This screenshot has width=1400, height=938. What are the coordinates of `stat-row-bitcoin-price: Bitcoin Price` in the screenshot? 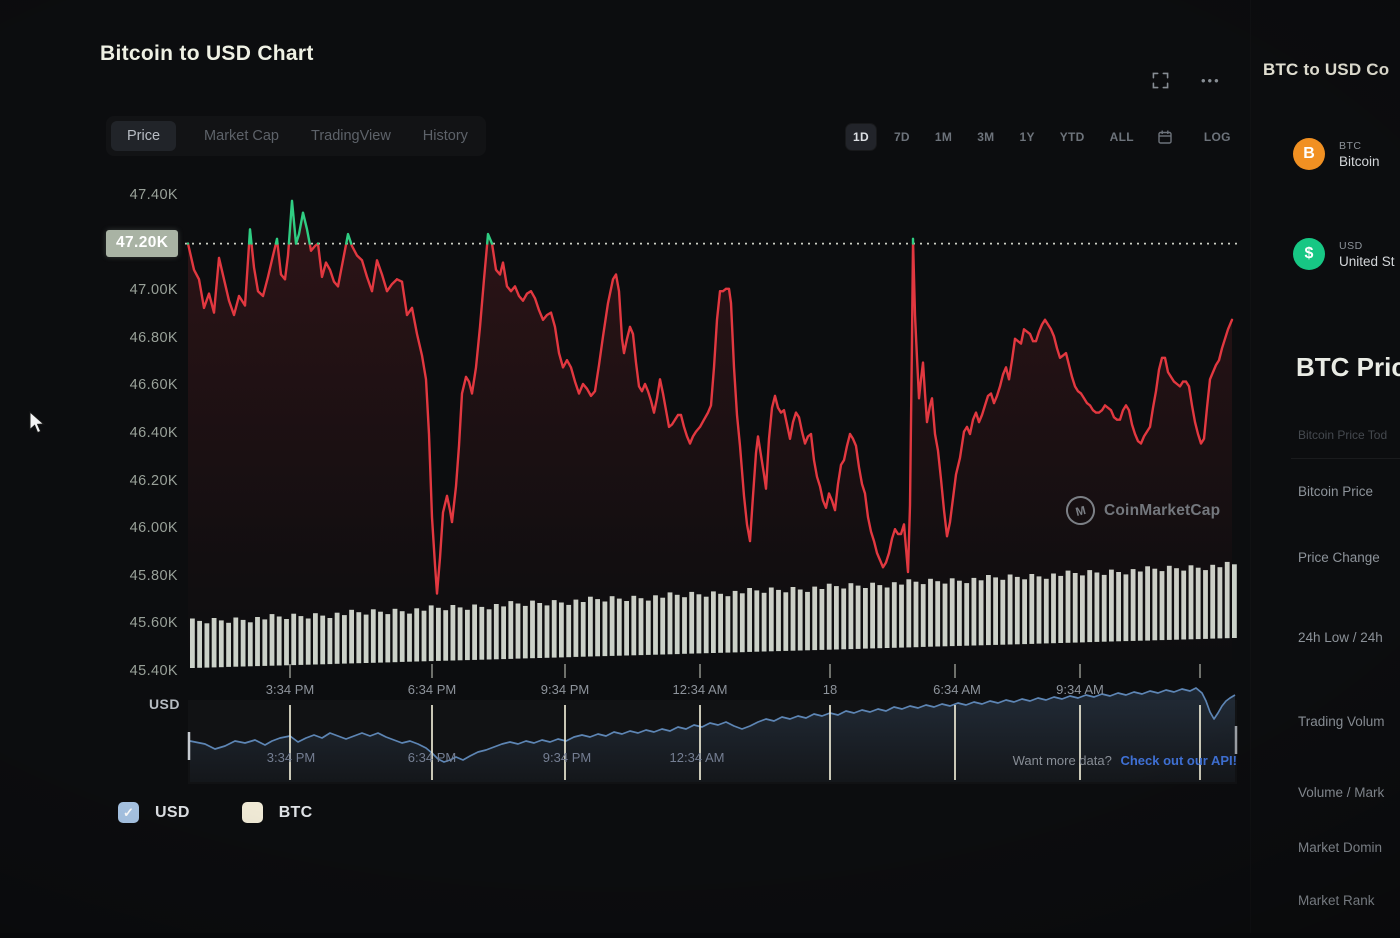 It's located at (1336, 491).